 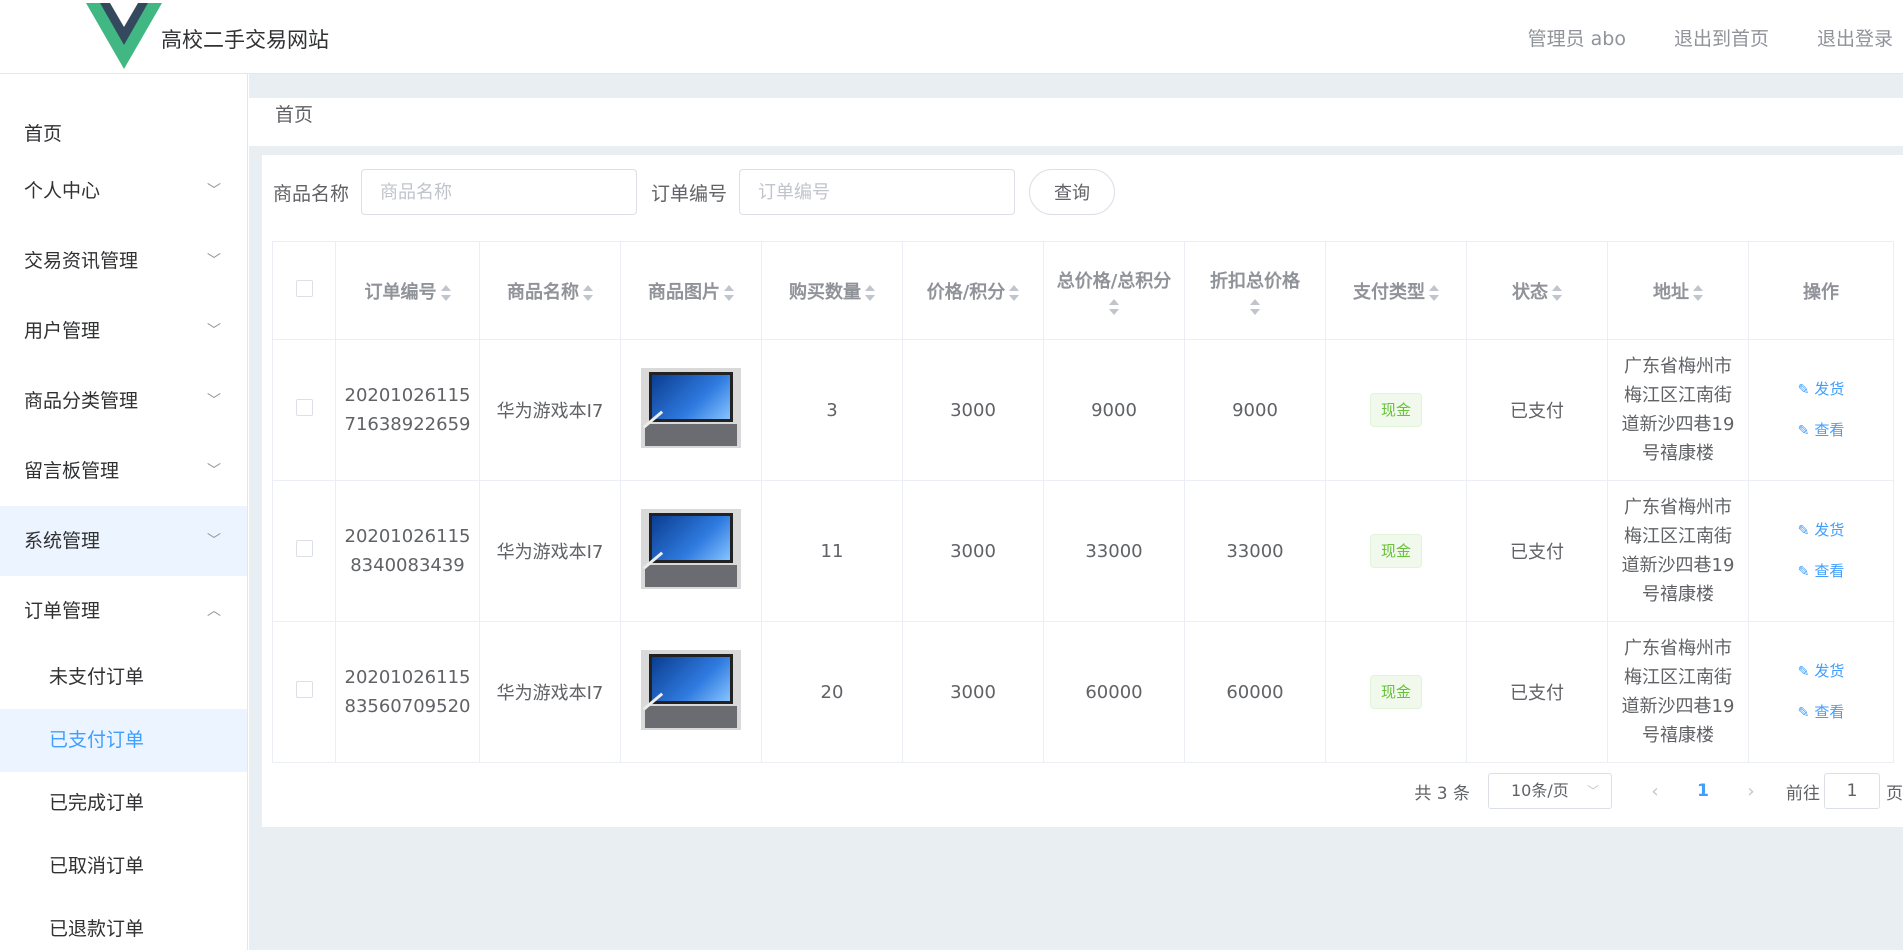 I want to click on sidebar-item-label: 用户管理, so click(x=62, y=331).